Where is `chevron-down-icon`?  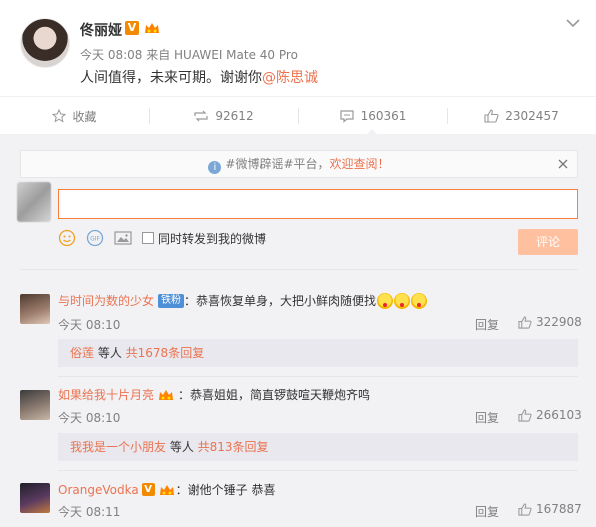
chevron-down-icon is located at coordinates (573, 23).